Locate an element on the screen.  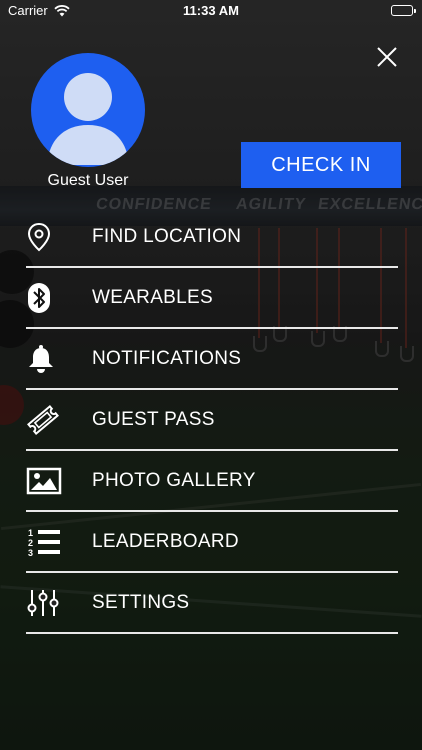
menu-item-find-location: FIND LOCATION is located at coordinates (212, 237).